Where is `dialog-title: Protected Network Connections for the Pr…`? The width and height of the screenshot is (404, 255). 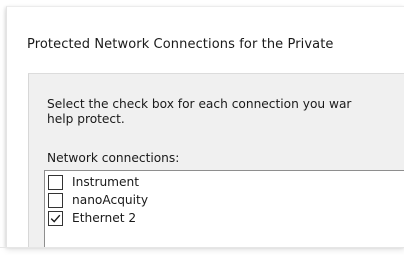 dialog-title: Protected Network Connections for the Pr… is located at coordinates (180, 44).